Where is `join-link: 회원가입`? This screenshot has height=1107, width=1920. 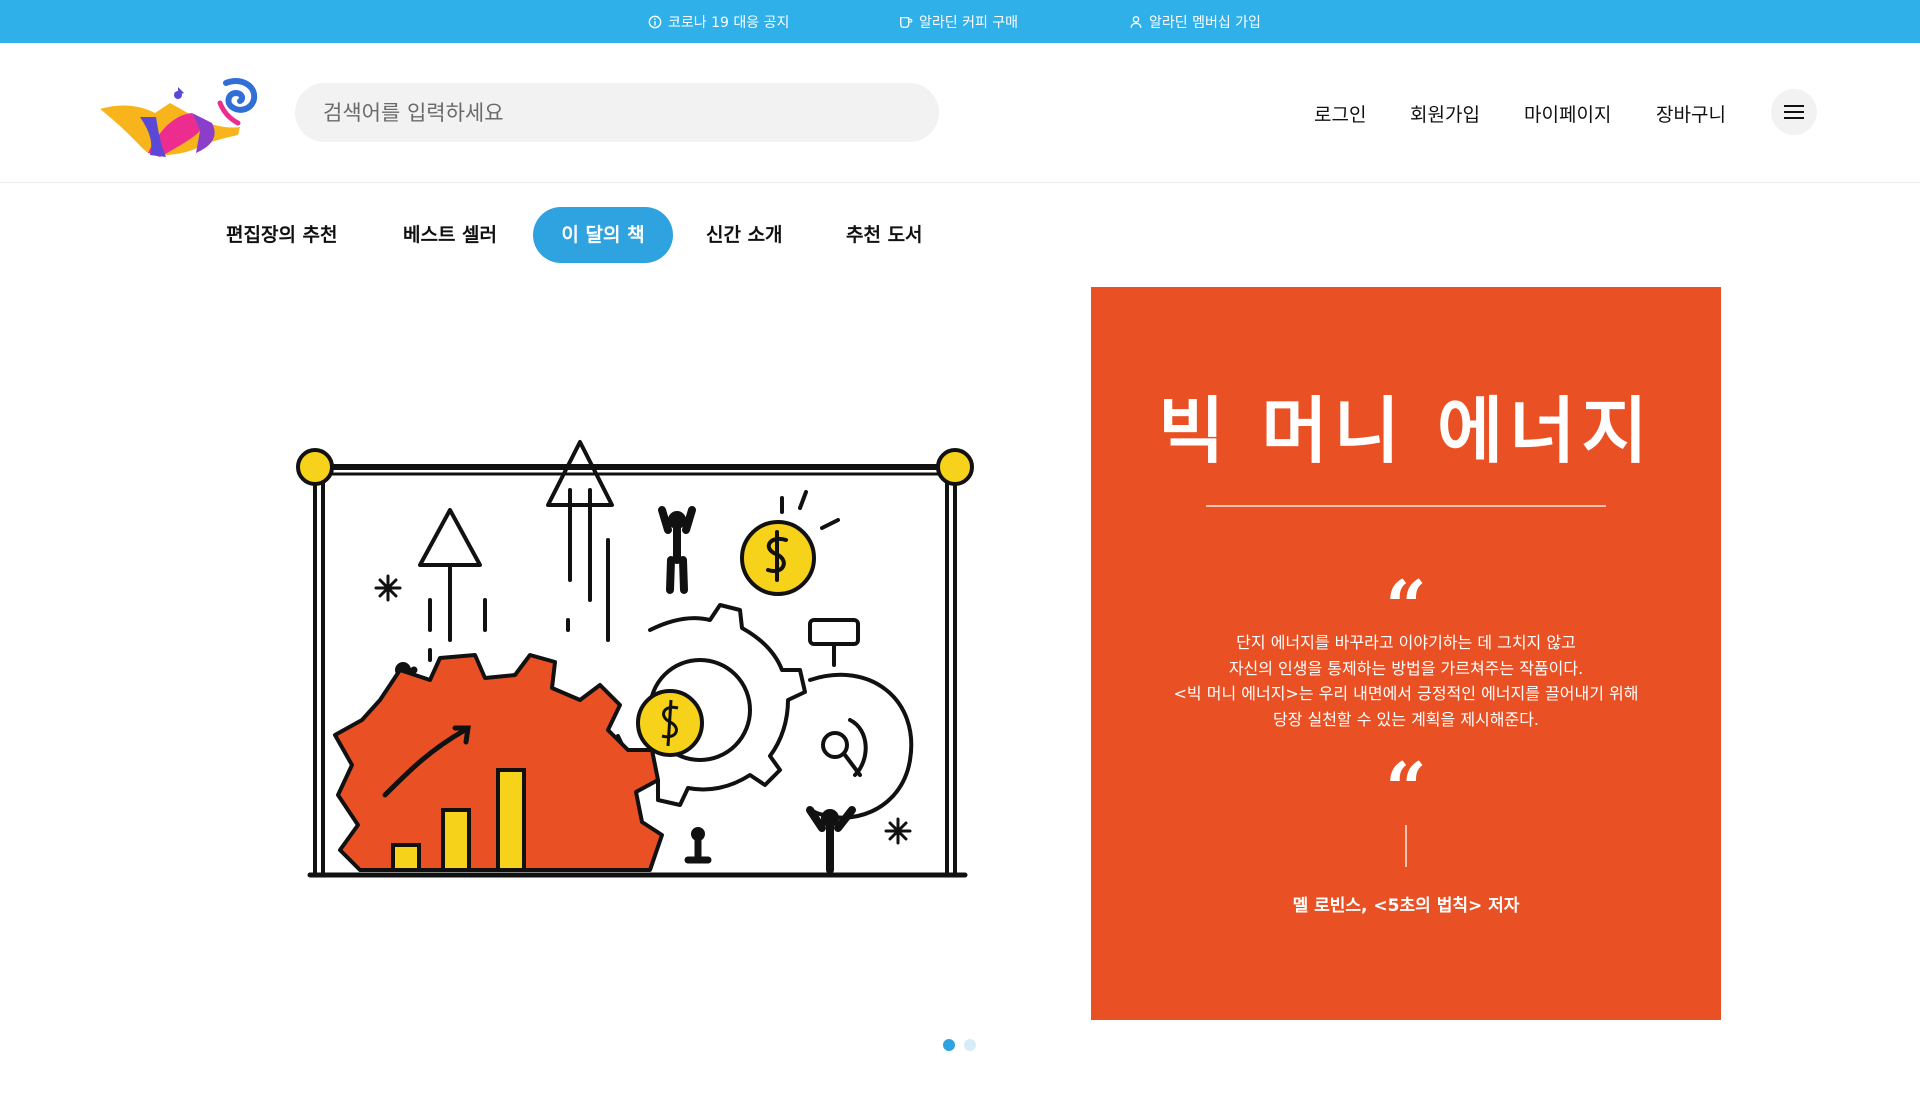 join-link: 회원가입 is located at coordinates (1445, 113).